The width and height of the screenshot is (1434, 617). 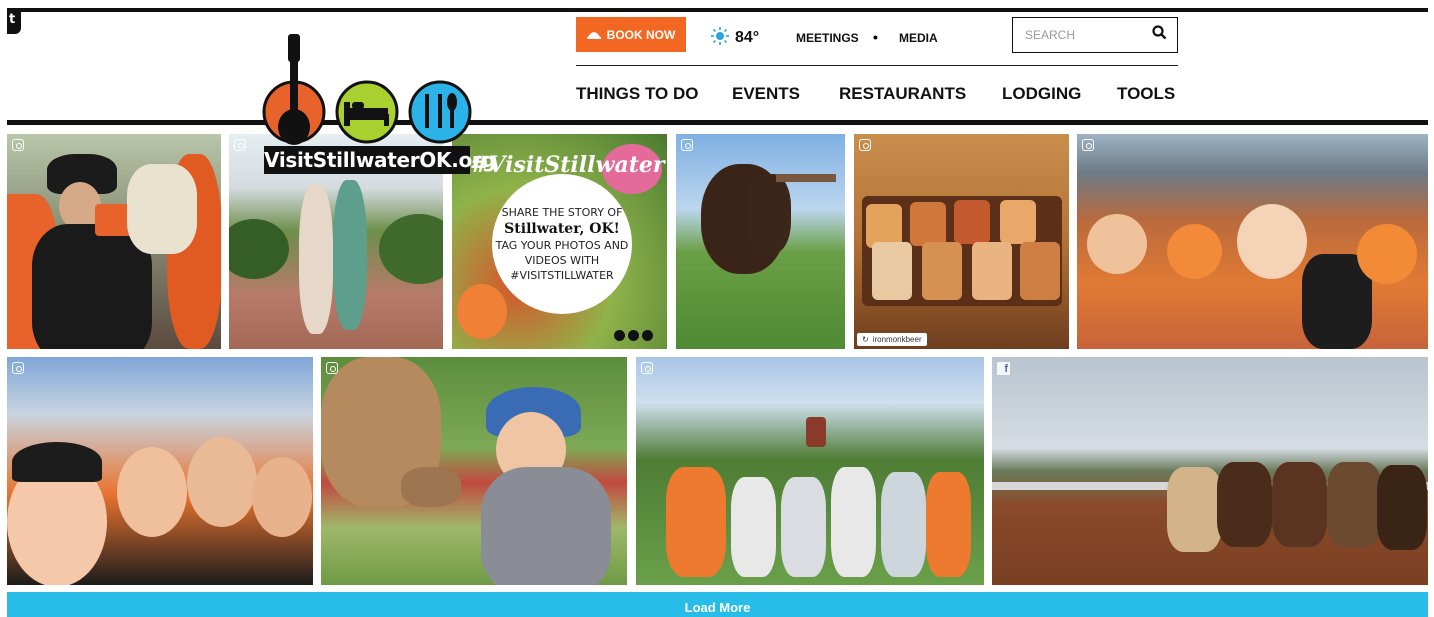 What do you see at coordinates (760, 241) in the screenshot?
I see `horse-in-field-photo` at bounding box center [760, 241].